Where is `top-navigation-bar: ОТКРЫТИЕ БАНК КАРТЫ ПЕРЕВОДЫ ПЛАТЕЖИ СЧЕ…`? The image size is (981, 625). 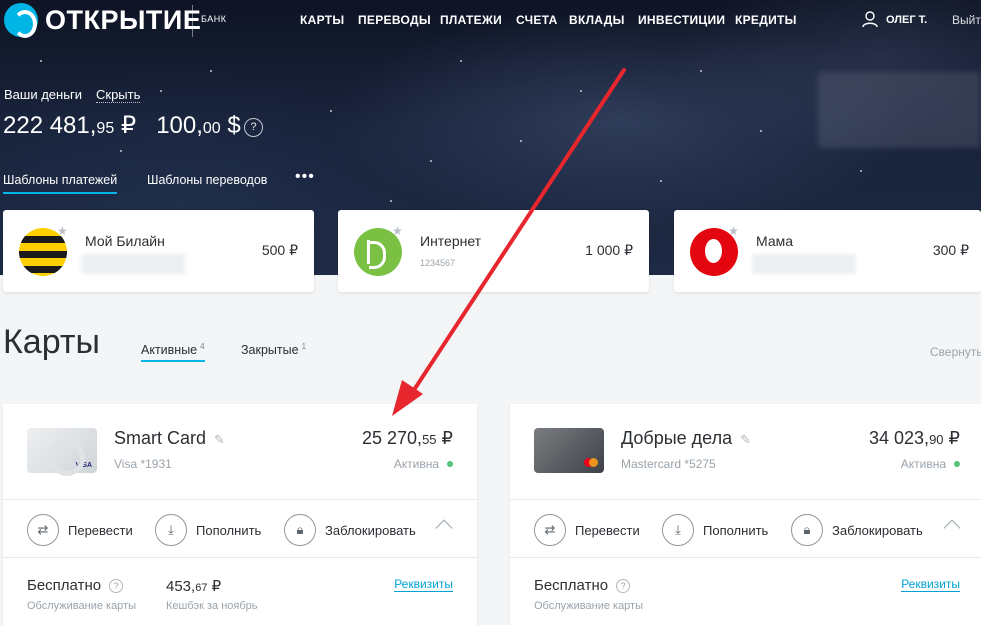 top-navigation-bar: ОТКРЫТИЕ БАНК КАРТЫ ПЕРЕВОДЫ ПЛАТЕЖИ СЧЕ… is located at coordinates (490, 20).